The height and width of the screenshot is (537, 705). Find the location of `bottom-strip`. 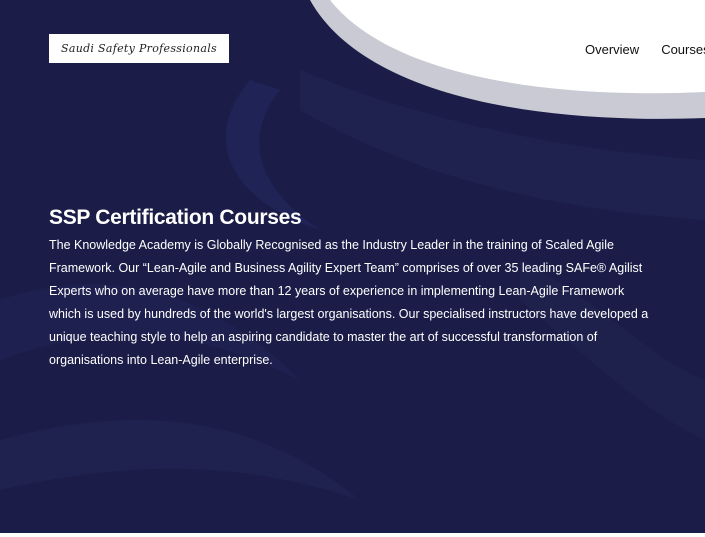

bottom-strip is located at coordinates (352, 535).